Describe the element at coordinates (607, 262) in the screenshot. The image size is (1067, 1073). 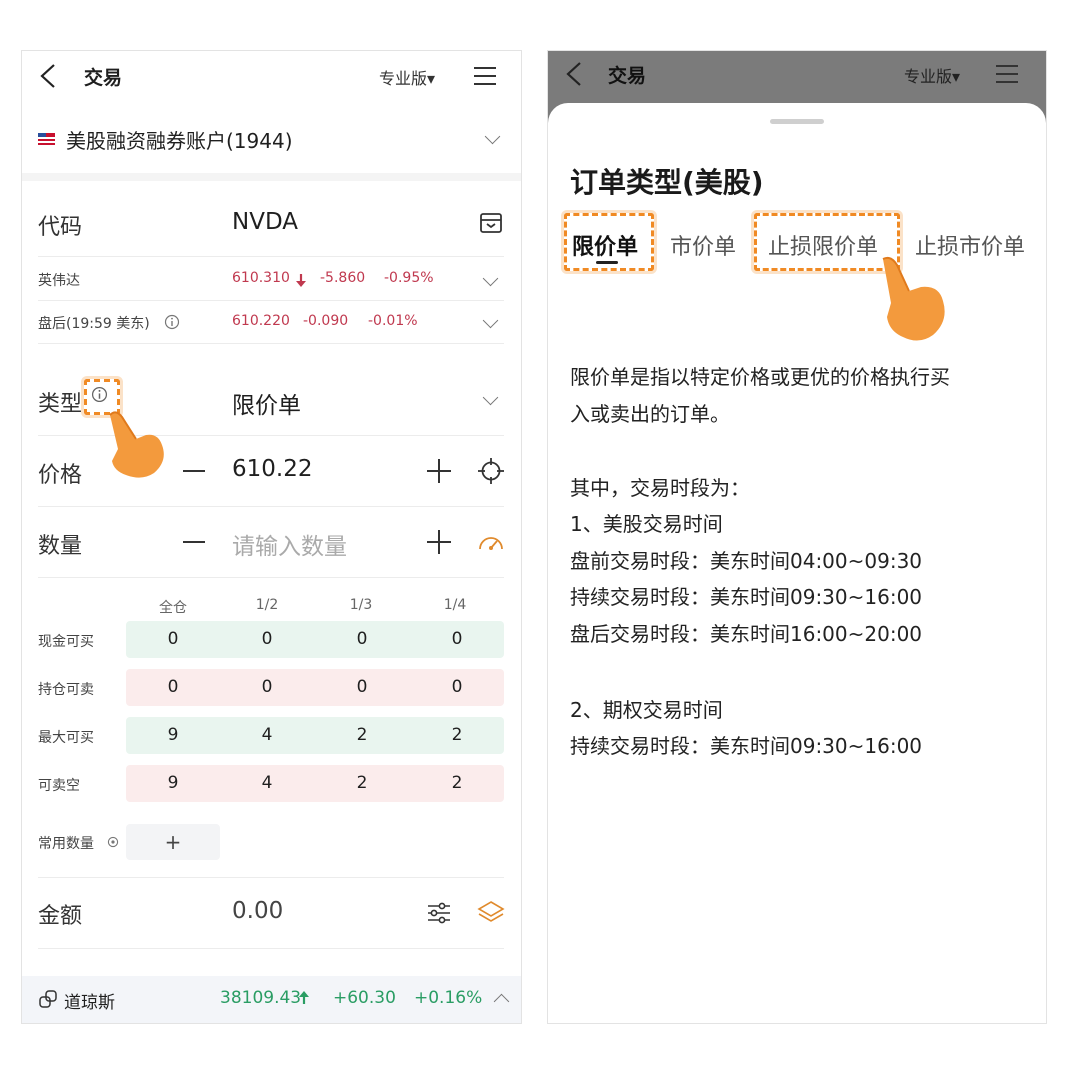
I see `active-tab-indicator` at that location.